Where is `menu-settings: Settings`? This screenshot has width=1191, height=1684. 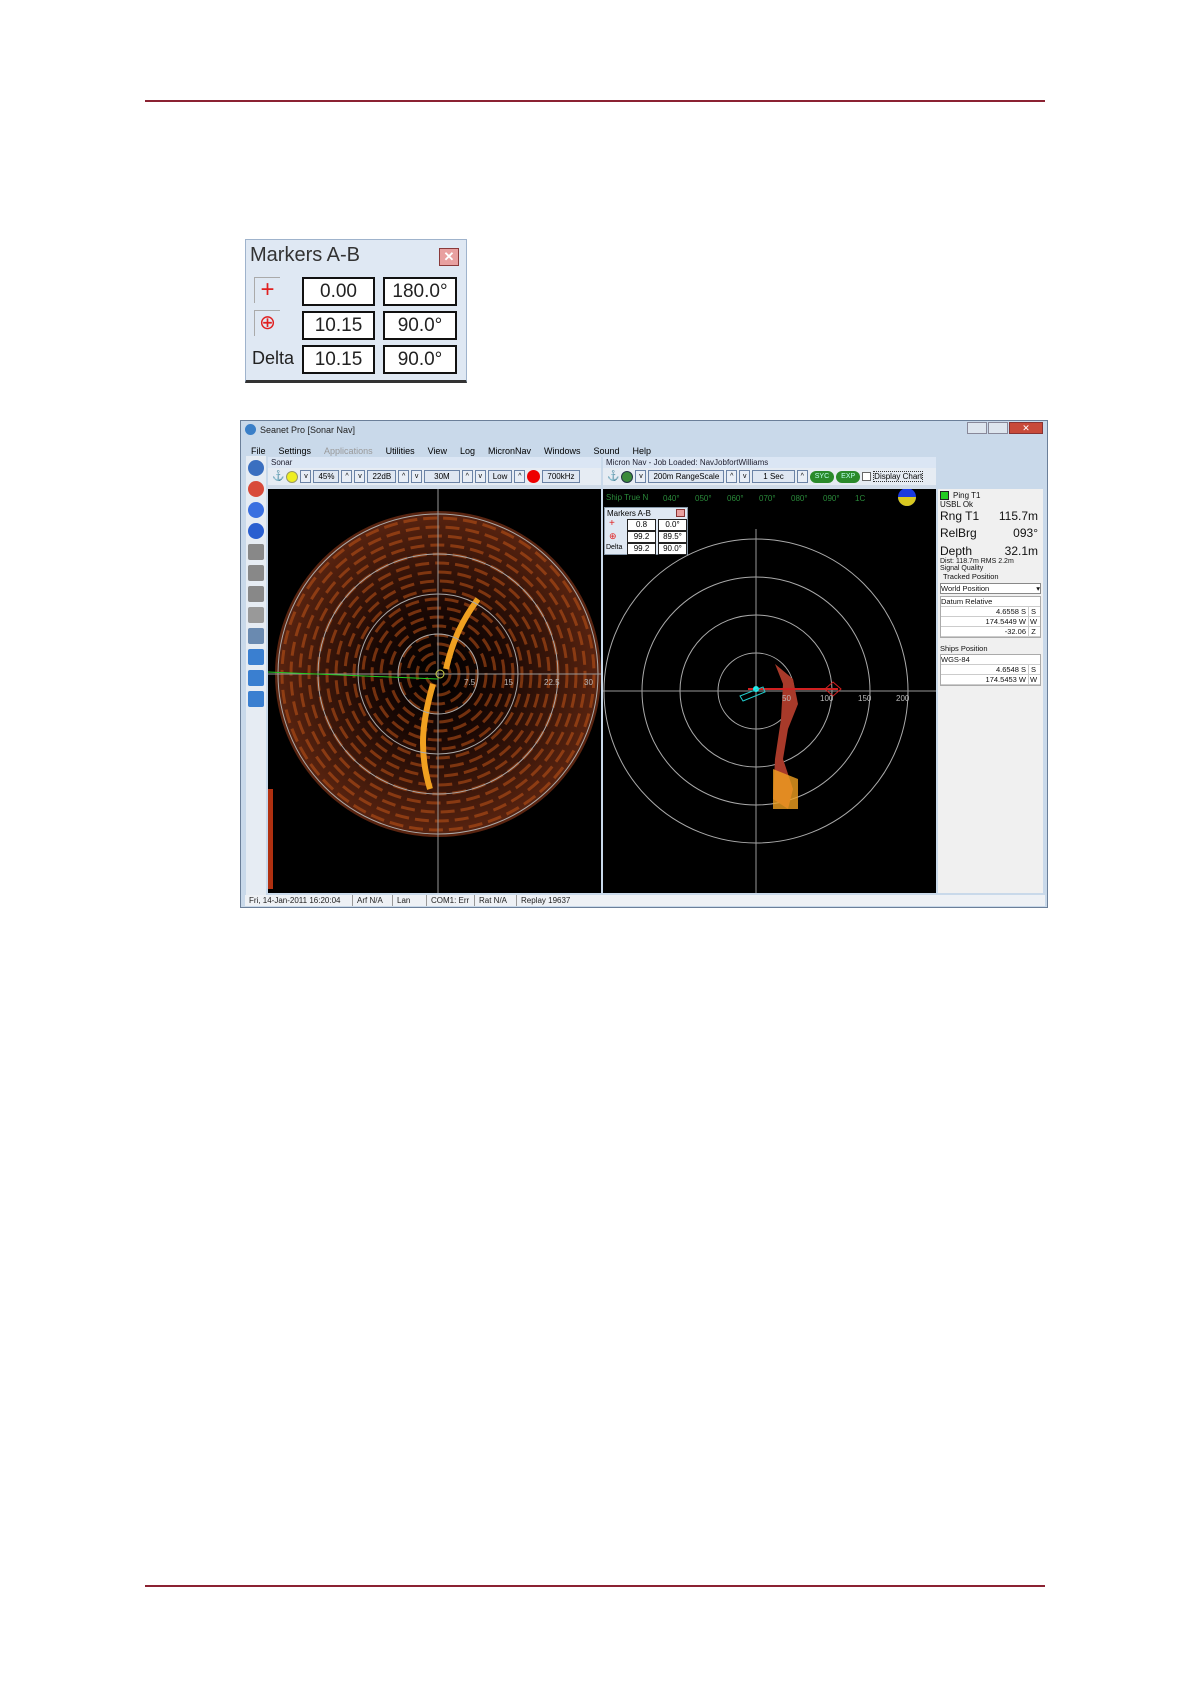
menu-settings: Settings is located at coordinates (295, 451).